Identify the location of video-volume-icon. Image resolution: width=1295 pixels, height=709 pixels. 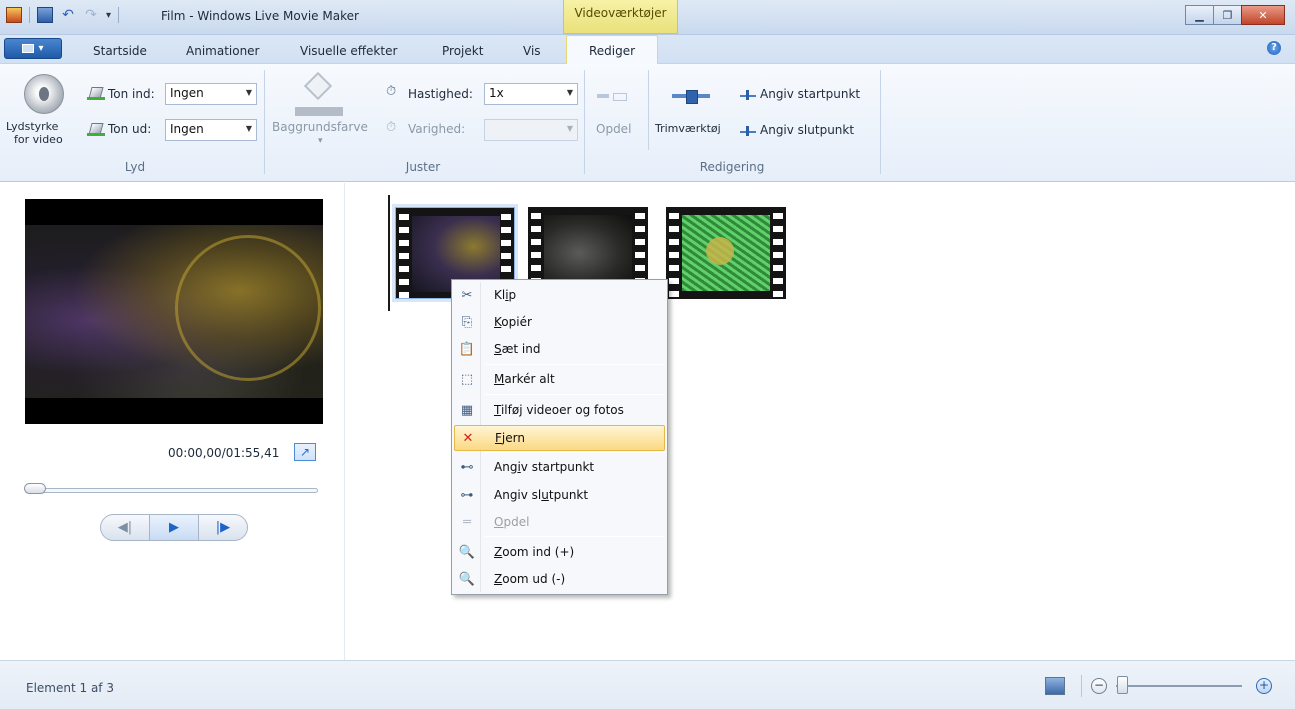
(44, 94).